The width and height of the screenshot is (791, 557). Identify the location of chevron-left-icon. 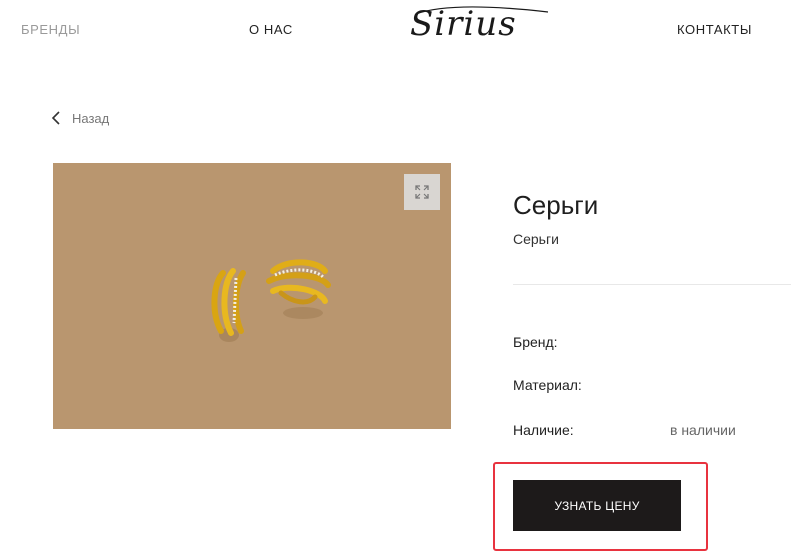
(55, 118).